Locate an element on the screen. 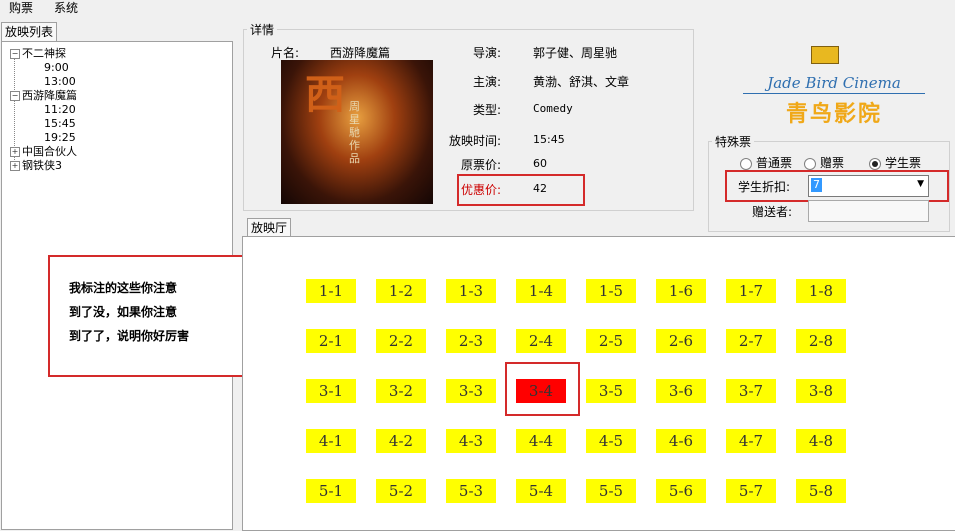  annotation-box: 我标注的这些你注意 到了没，如果你注意 到了了，说明你好厉害 is located at coordinates (157, 316).